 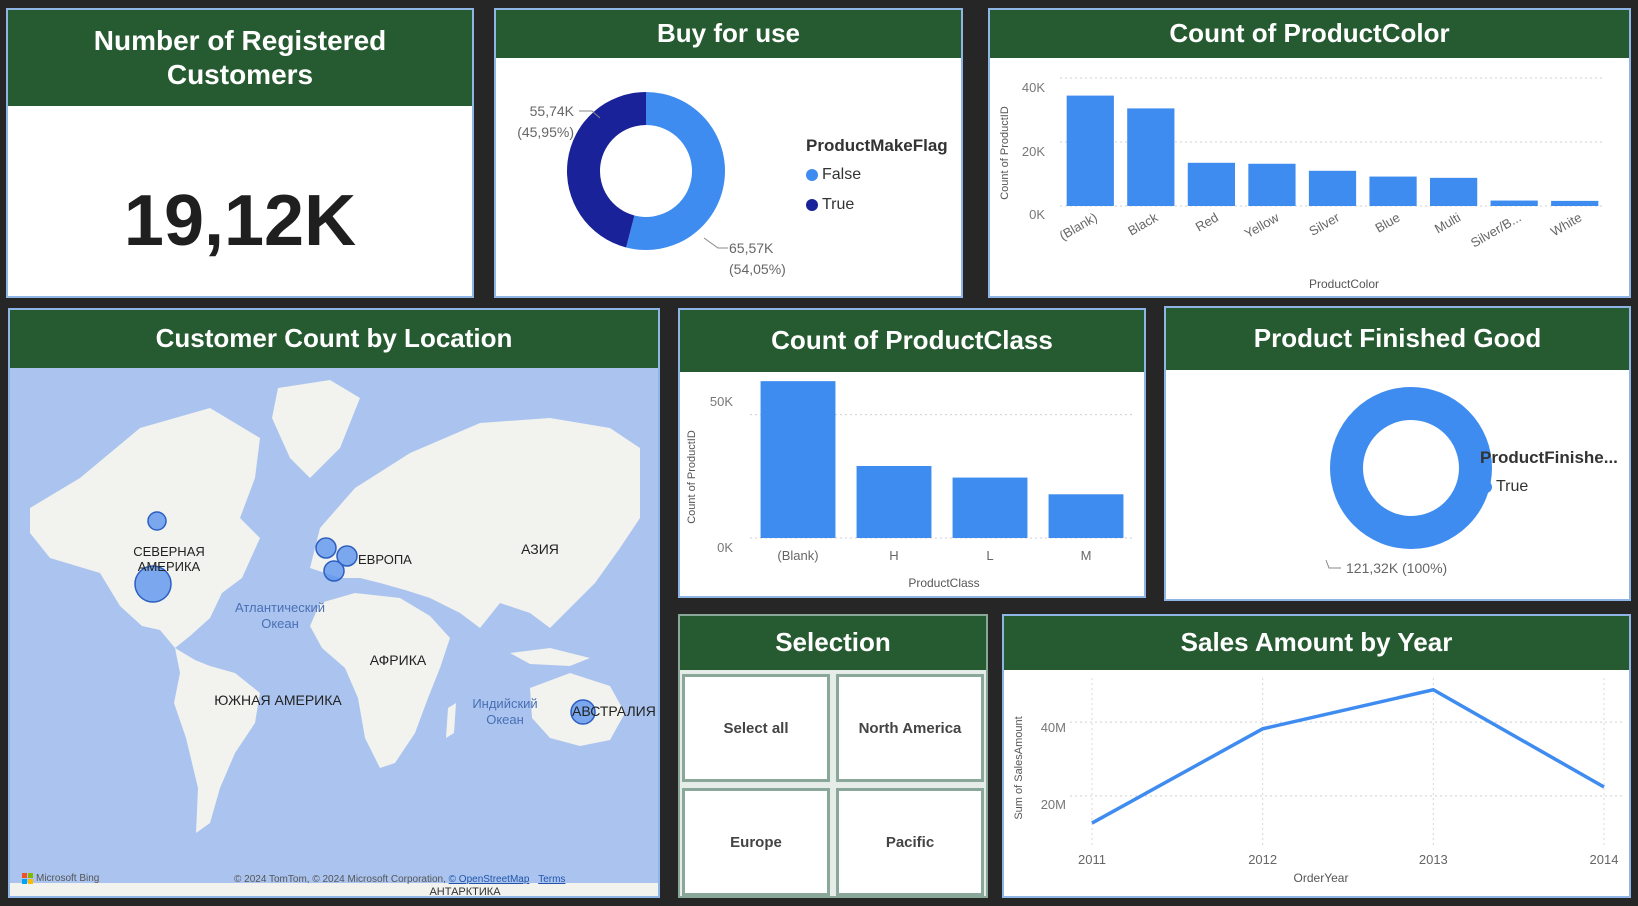 What do you see at coordinates (910, 842) in the screenshot?
I see `slicer-option-pacific: Pacific` at bounding box center [910, 842].